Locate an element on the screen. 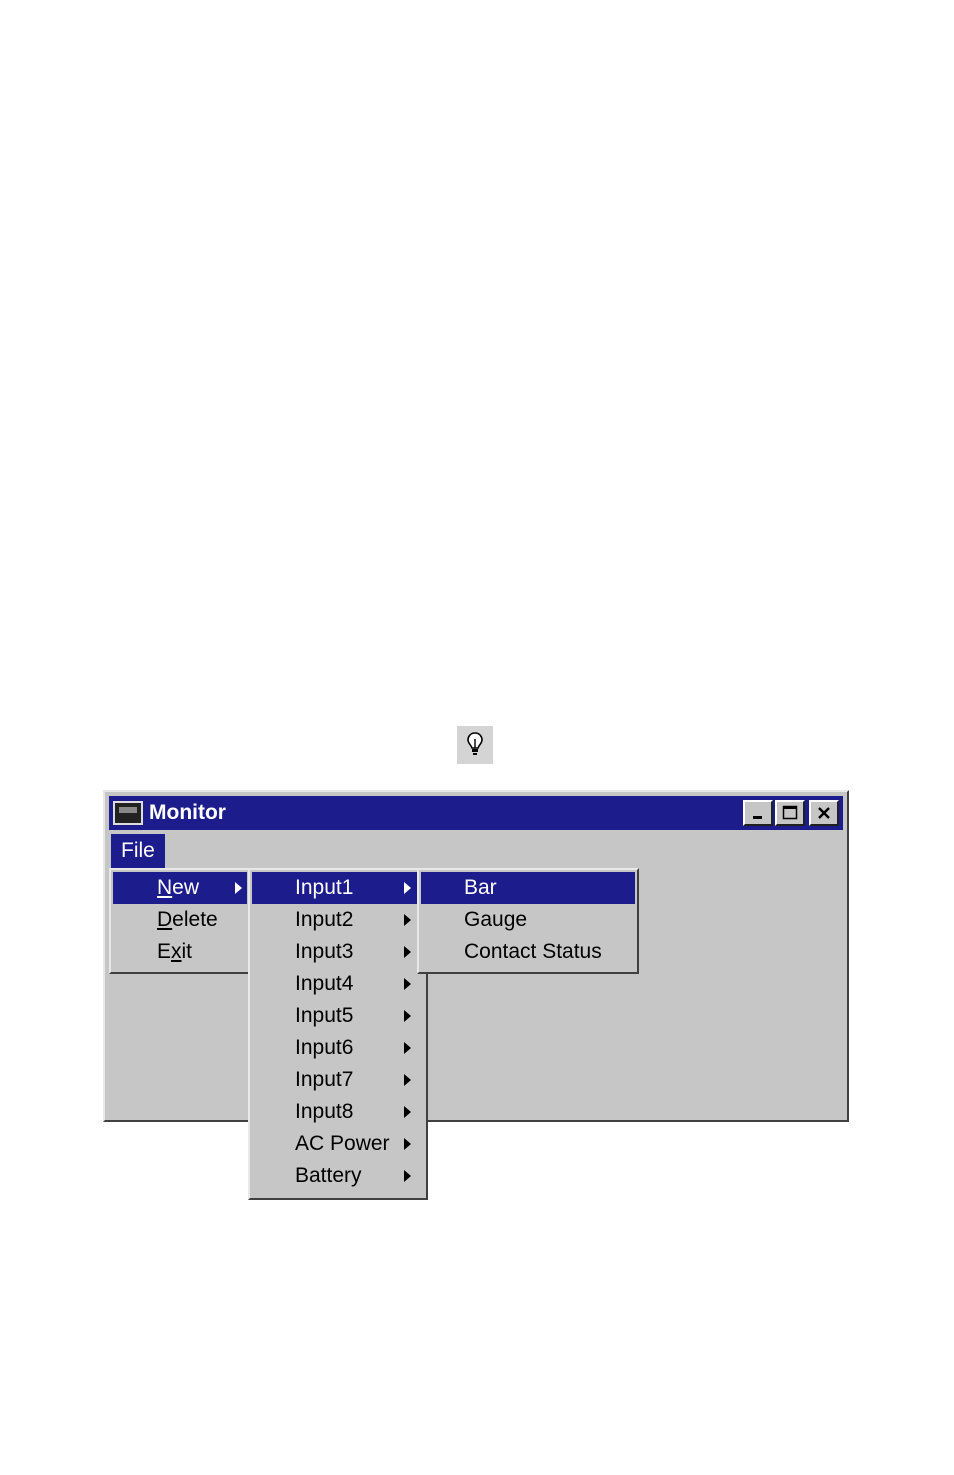  menu-item-input5: Input5 is located at coordinates (338, 1016).